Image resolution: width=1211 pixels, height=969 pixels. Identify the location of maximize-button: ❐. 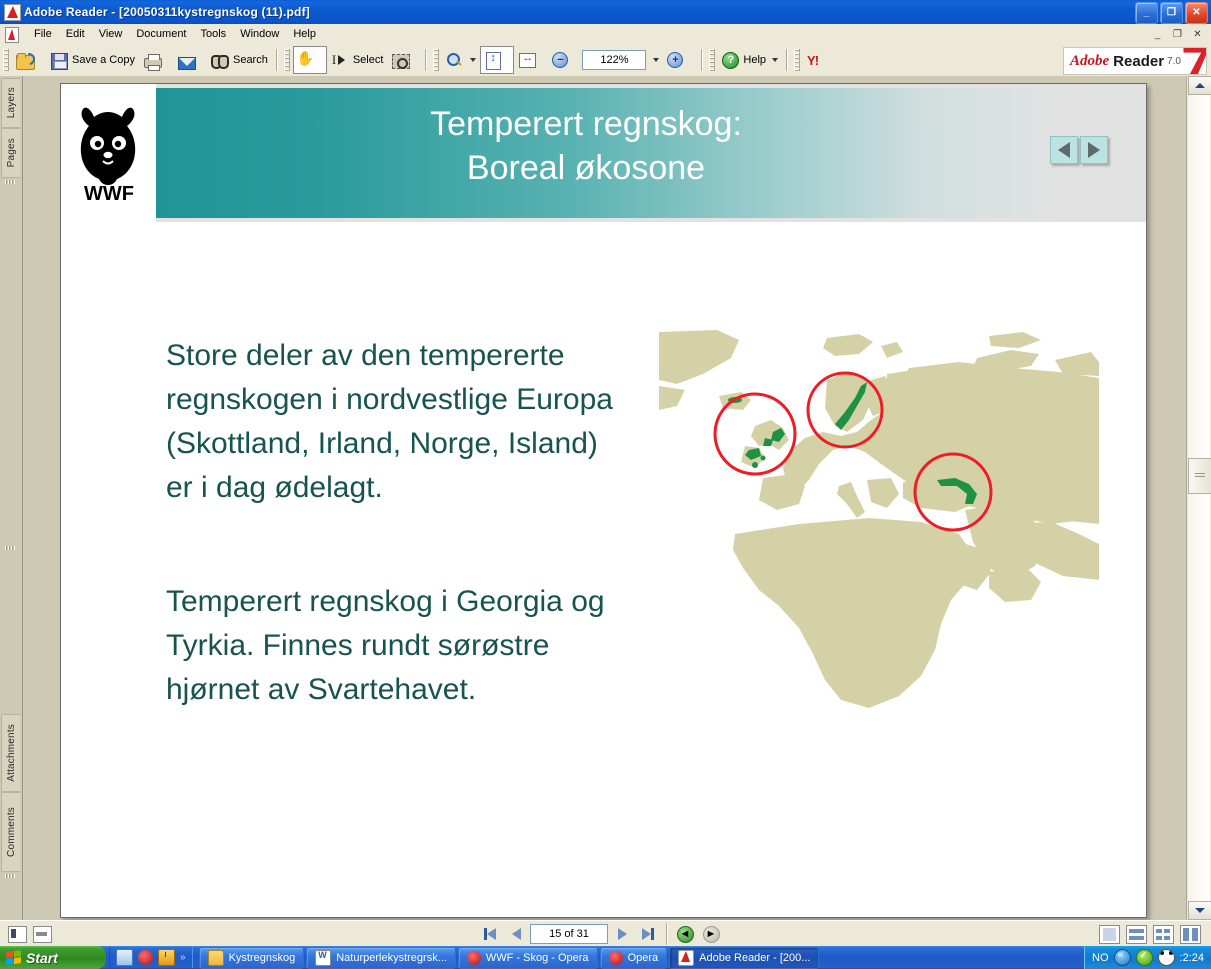
(1171, 13).